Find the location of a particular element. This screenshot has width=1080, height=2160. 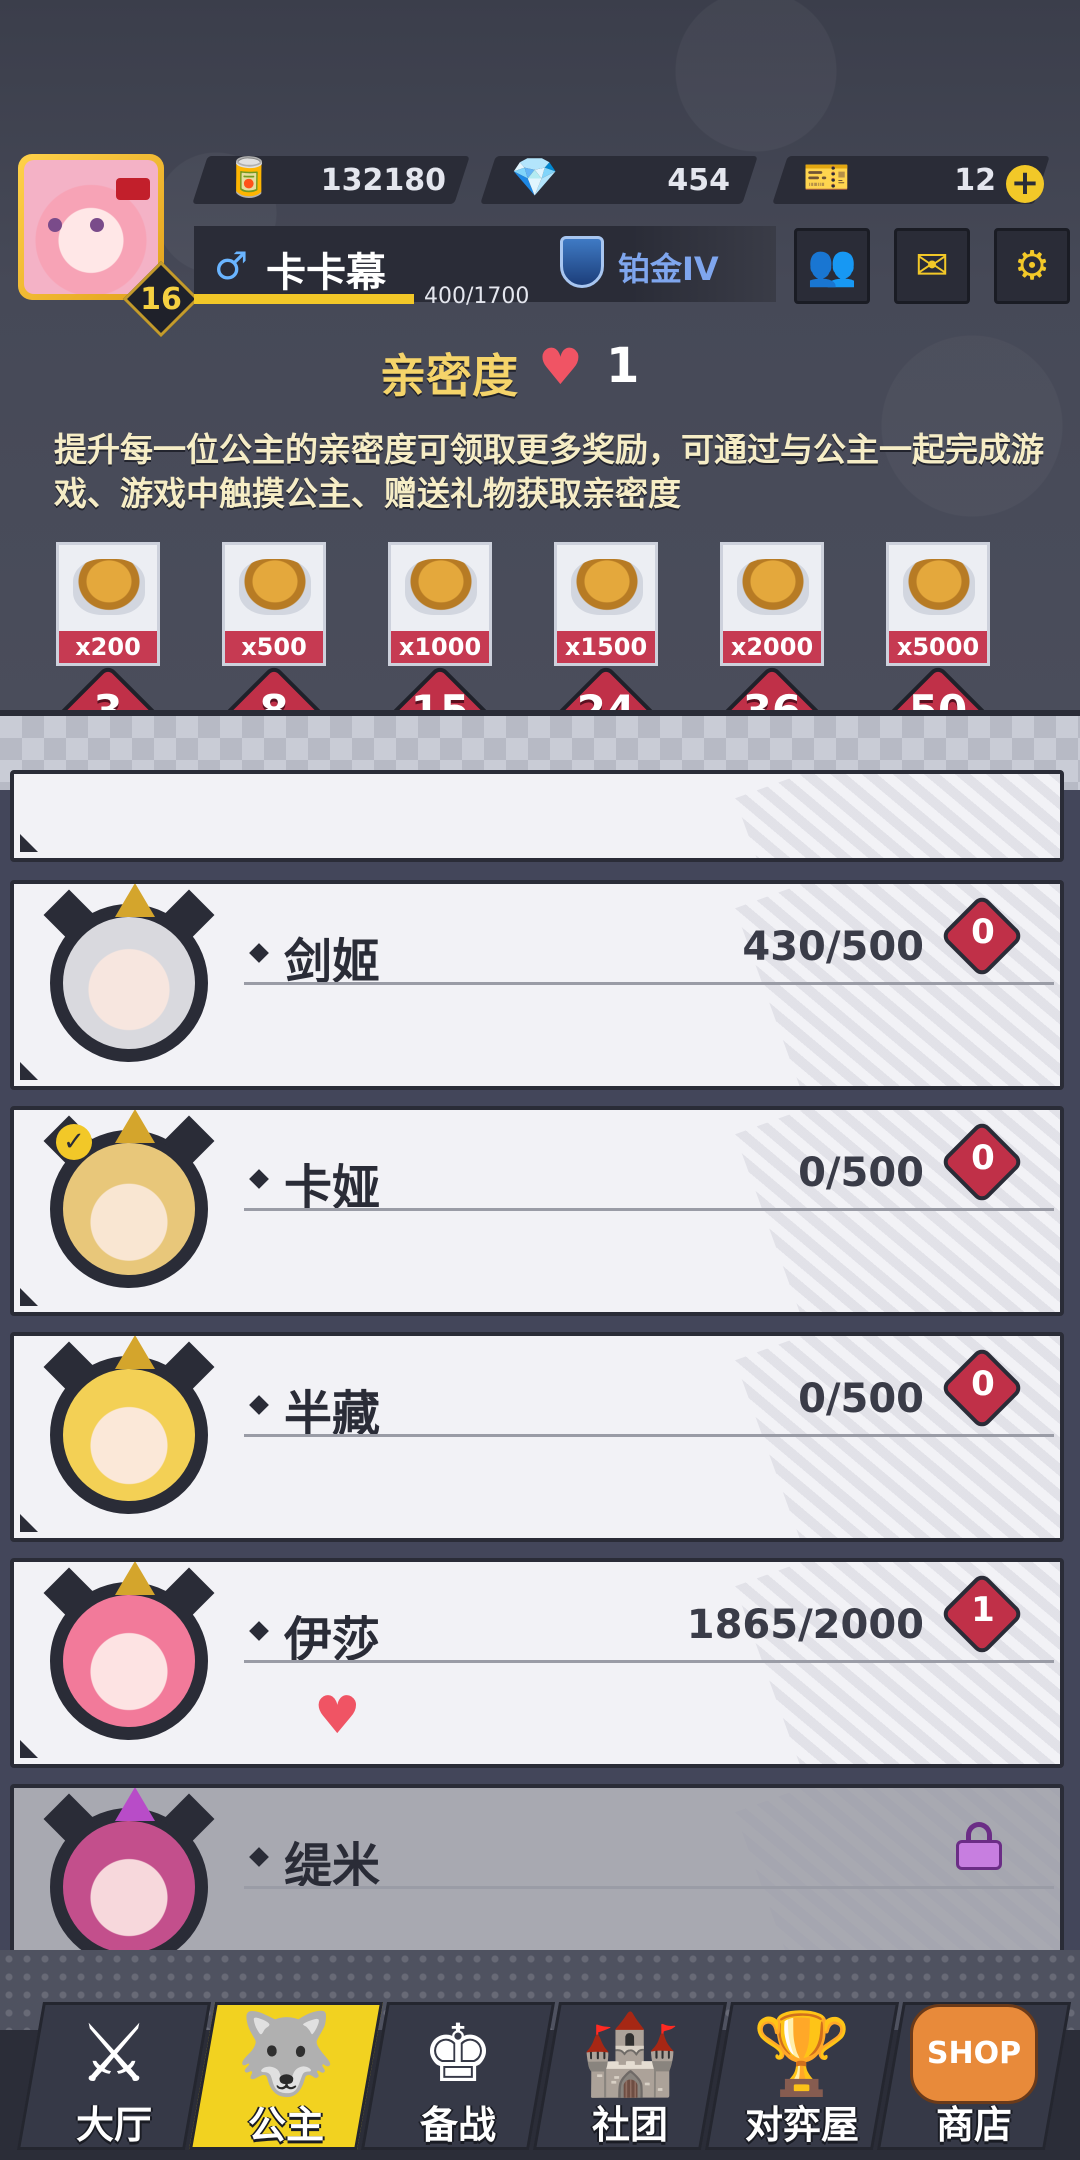

princess-card: 半藏 0/500 0 is located at coordinates (537, 1437).